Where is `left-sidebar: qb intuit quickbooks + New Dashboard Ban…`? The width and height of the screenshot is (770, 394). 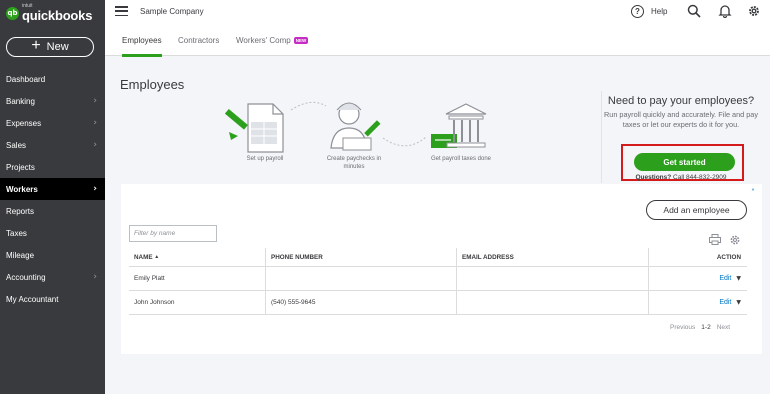 left-sidebar: qb intuit quickbooks + New Dashboard Ban… is located at coordinates (52, 197).